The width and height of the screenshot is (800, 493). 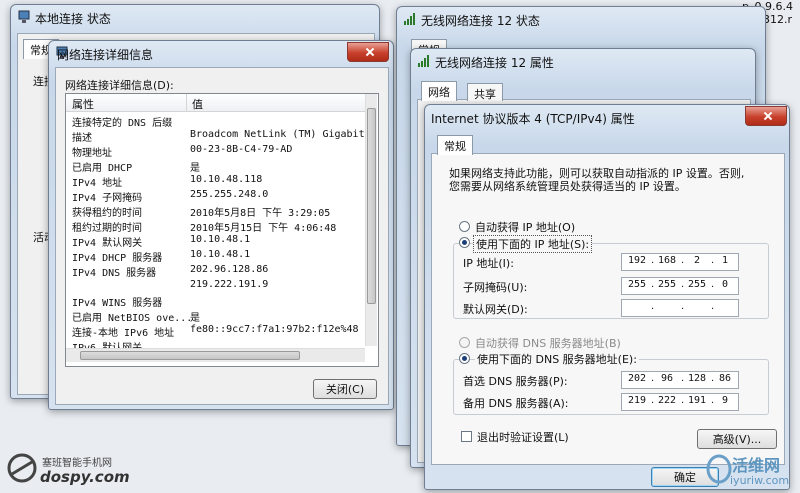 I want to click on ipv4-titlebar: Internet 协议版本 4 (TCP/IPv4) 属性, so click(x=607, y=117).